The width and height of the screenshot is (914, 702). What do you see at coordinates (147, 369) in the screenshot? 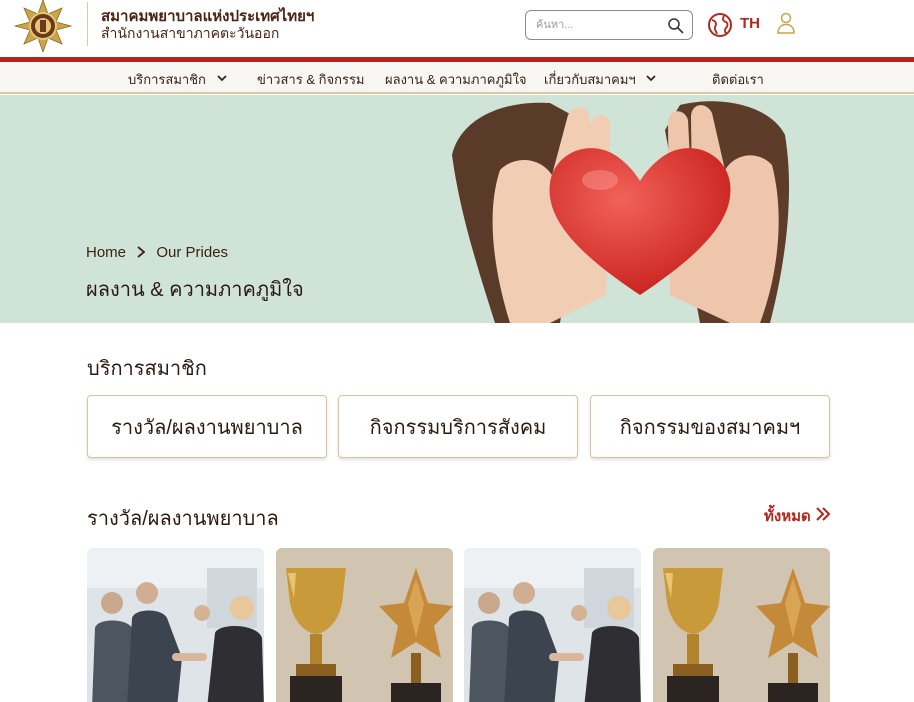
I see `section-title: บริการสมาชิก` at bounding box center [147, 369].